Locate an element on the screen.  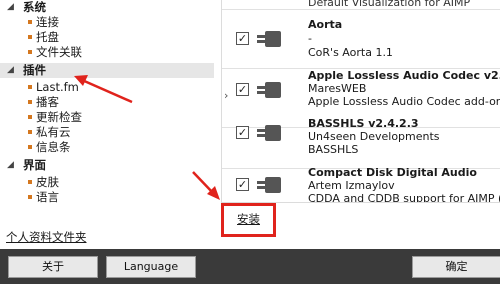
tree-item-language: 语言 is located at coordinates (43, 197).